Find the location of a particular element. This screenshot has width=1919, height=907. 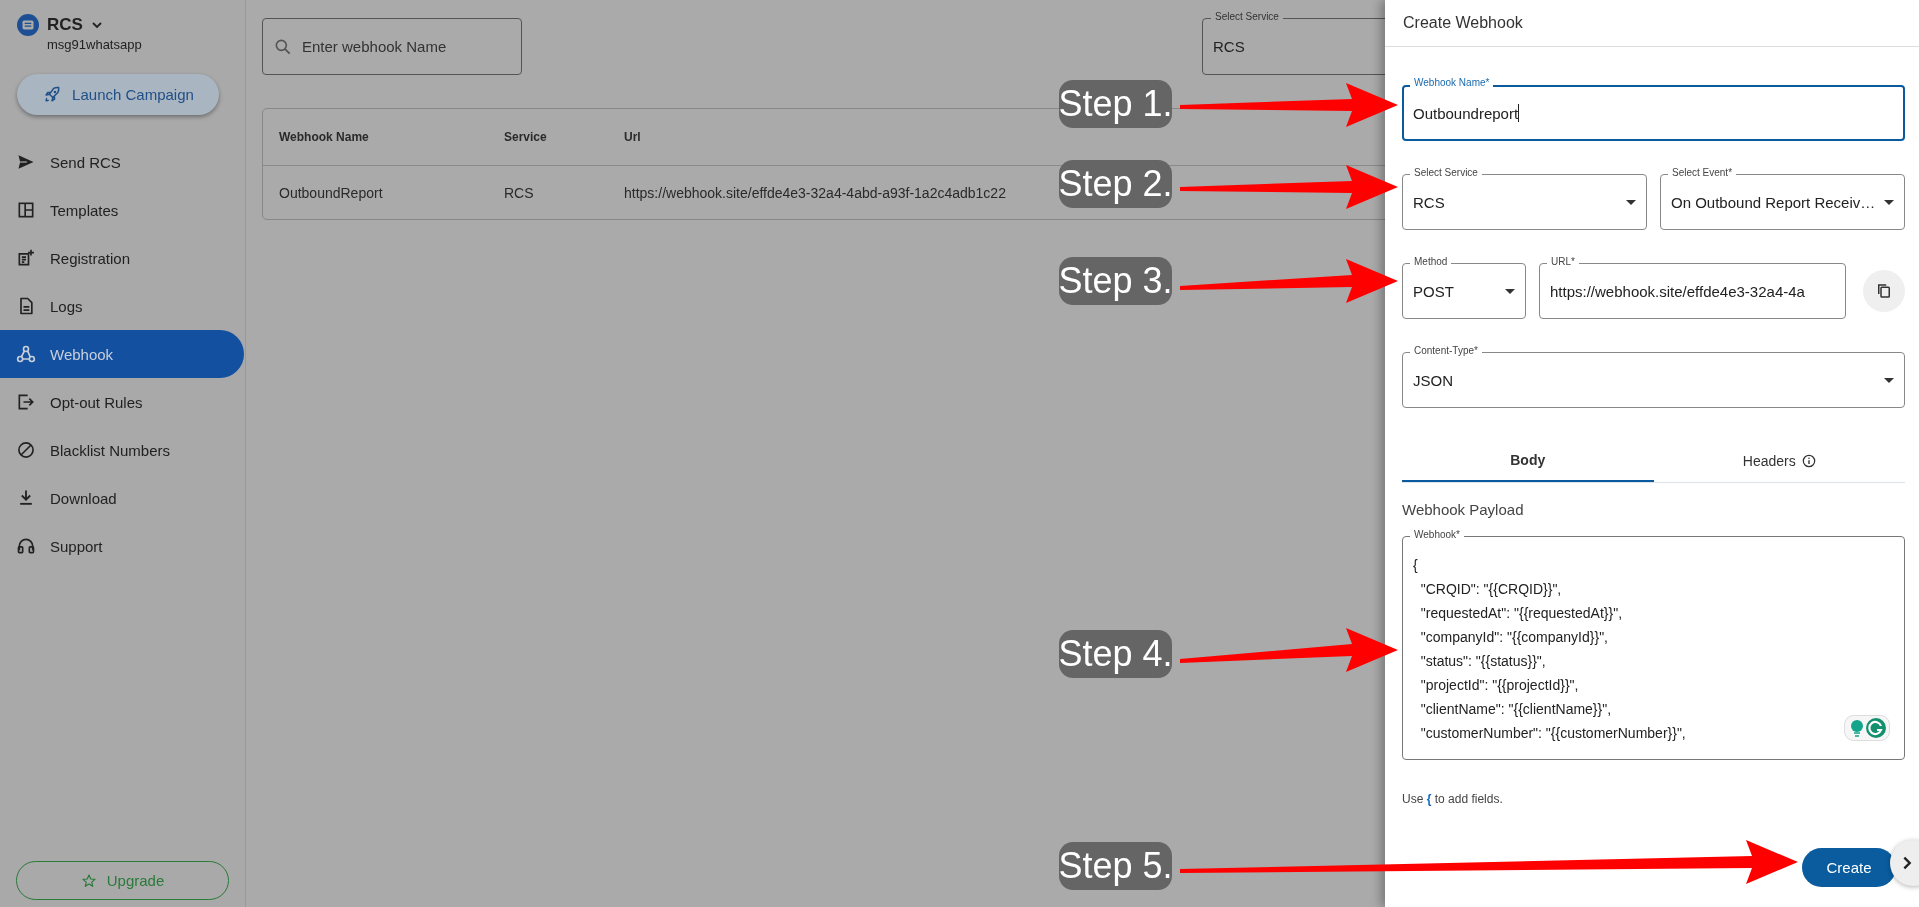

extension-icon is located at coordinates (1867, 728).